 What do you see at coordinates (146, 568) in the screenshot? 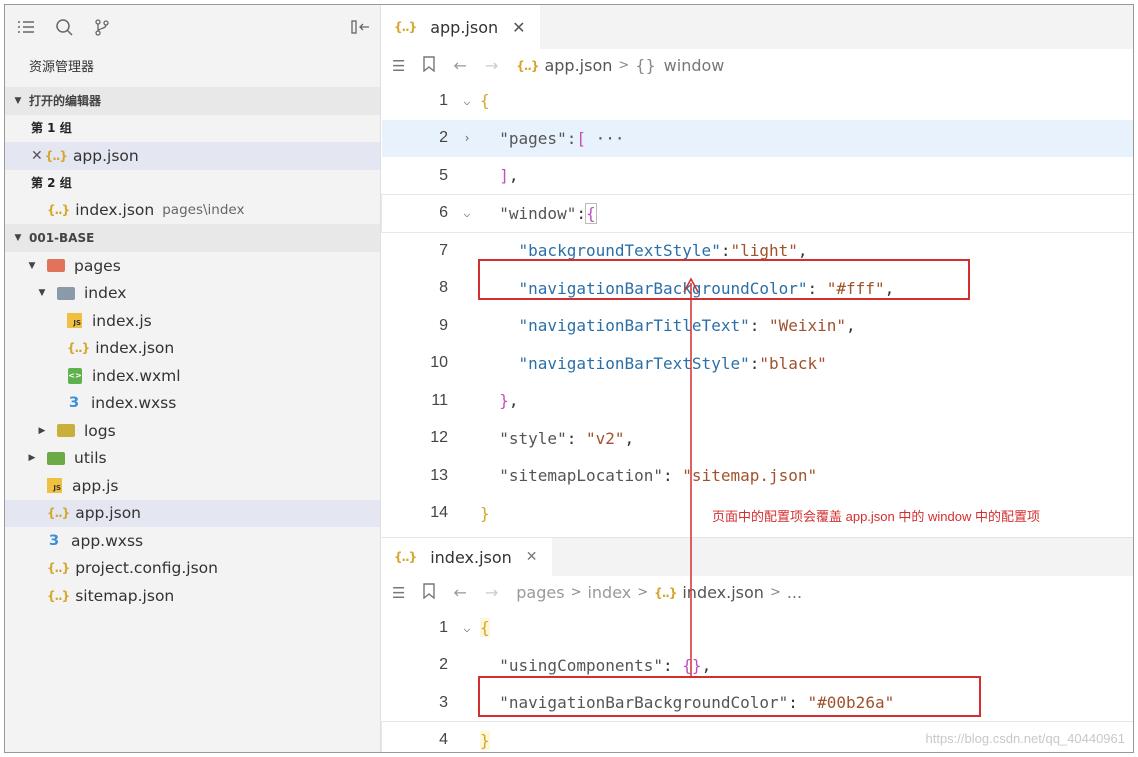
I see `tree-item-label: project.config.json` at bounding box center [146, 568].